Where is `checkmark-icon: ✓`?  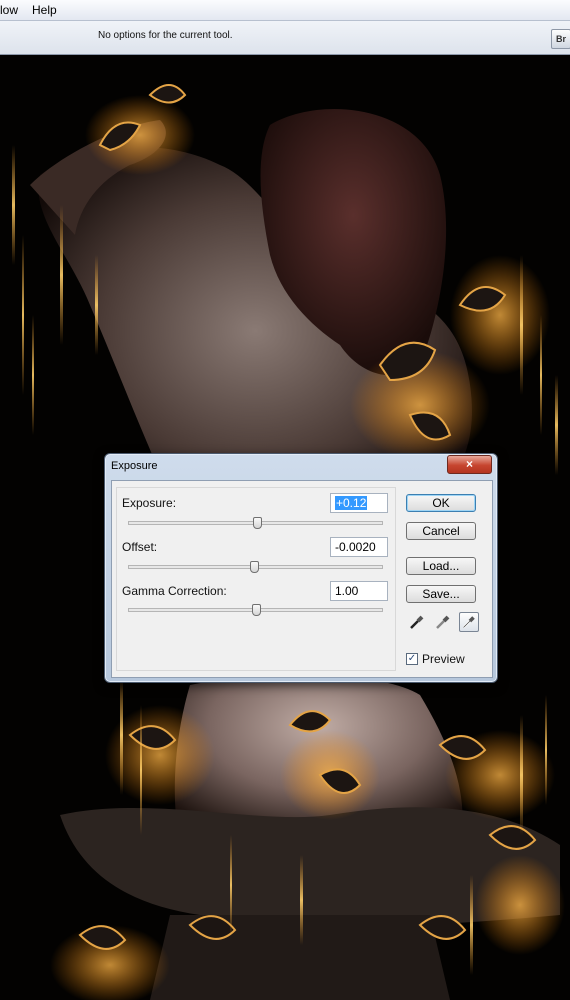
checkmark-icon: ✓ is located at coordinates (412, 658).